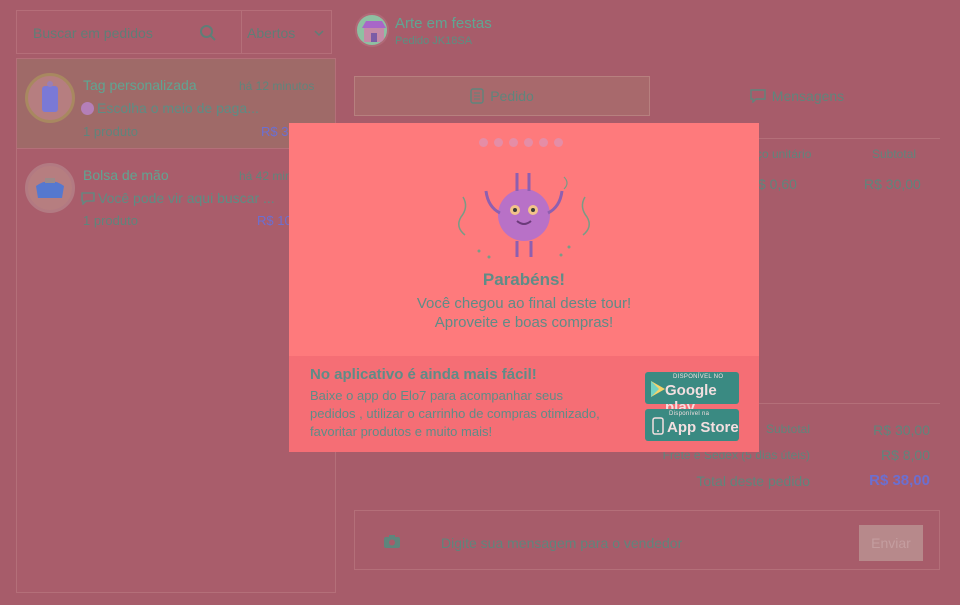 The width and height of the screenshot is (960, 605). I want to click on bag-product-image, so click(50, 188).